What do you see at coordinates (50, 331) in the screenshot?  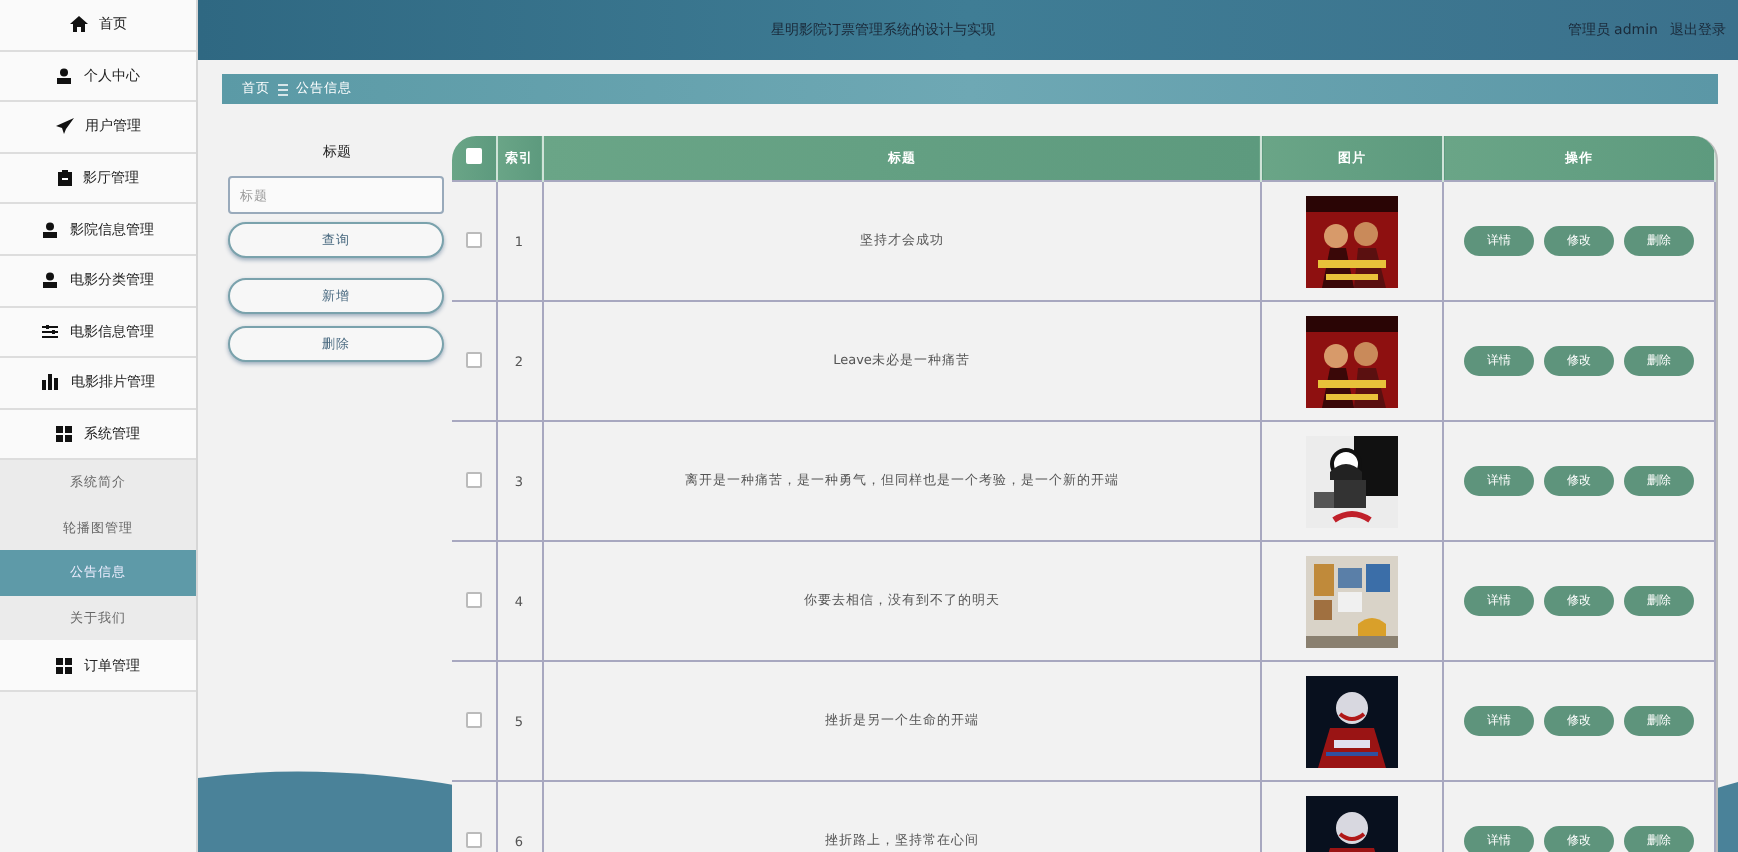 I see `sliders-icon` at bounding box center [50, 331].